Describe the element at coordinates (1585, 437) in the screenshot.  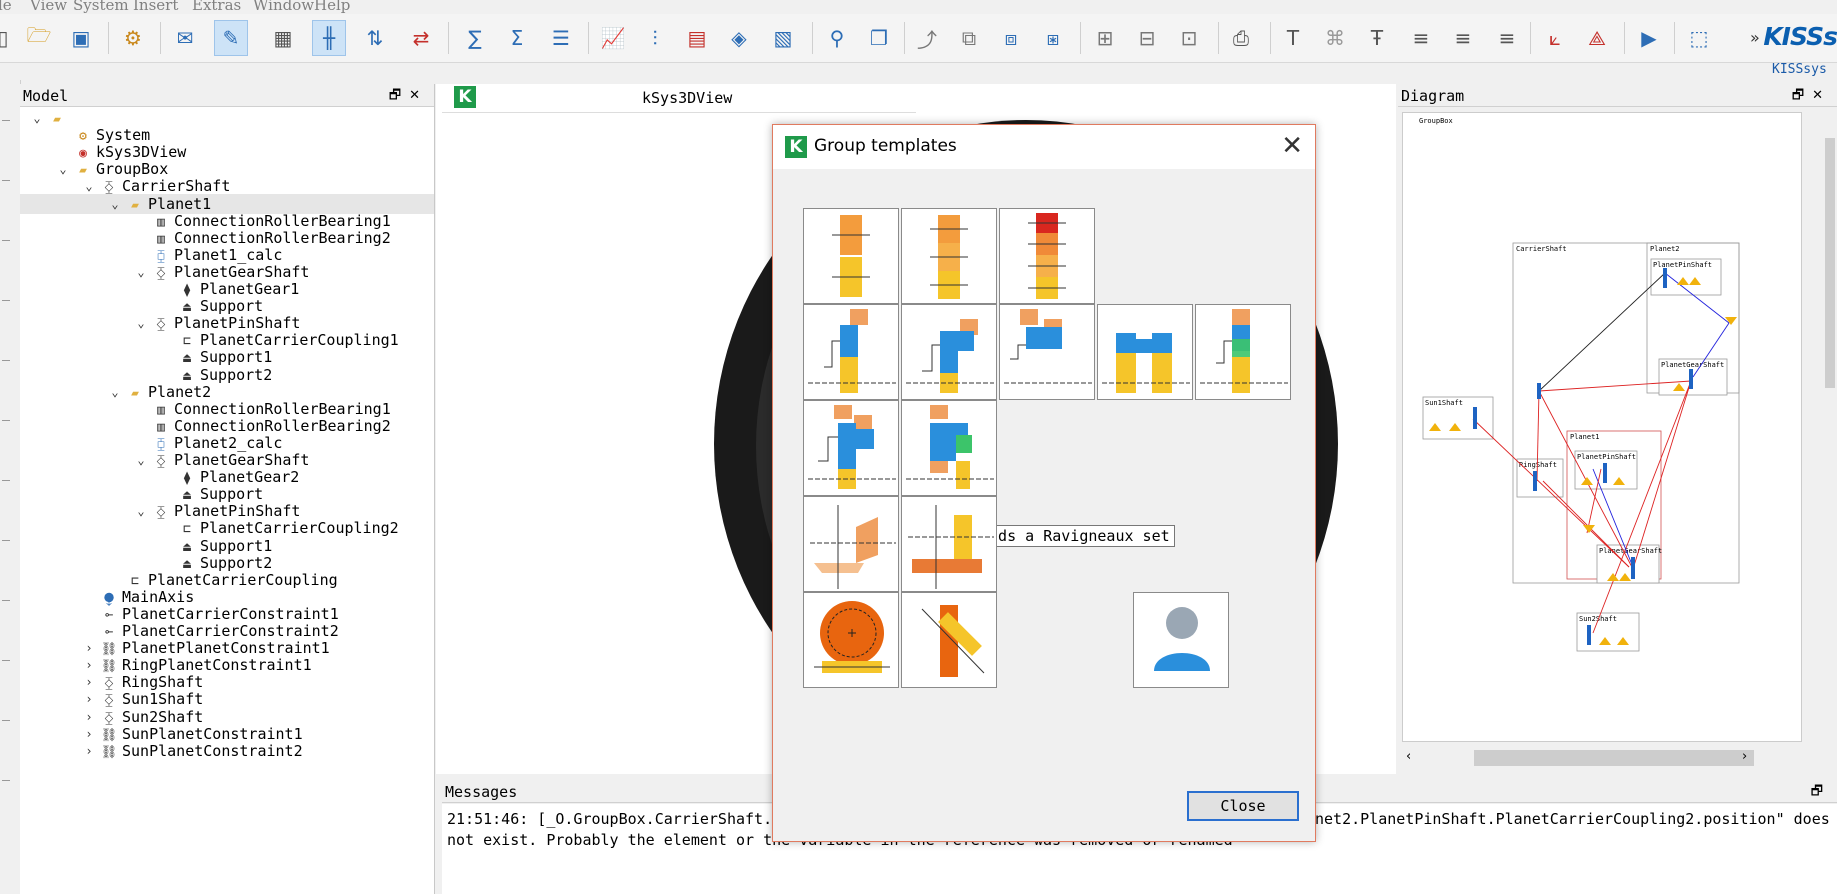
I see `diagram-label: Planet1` at that location.